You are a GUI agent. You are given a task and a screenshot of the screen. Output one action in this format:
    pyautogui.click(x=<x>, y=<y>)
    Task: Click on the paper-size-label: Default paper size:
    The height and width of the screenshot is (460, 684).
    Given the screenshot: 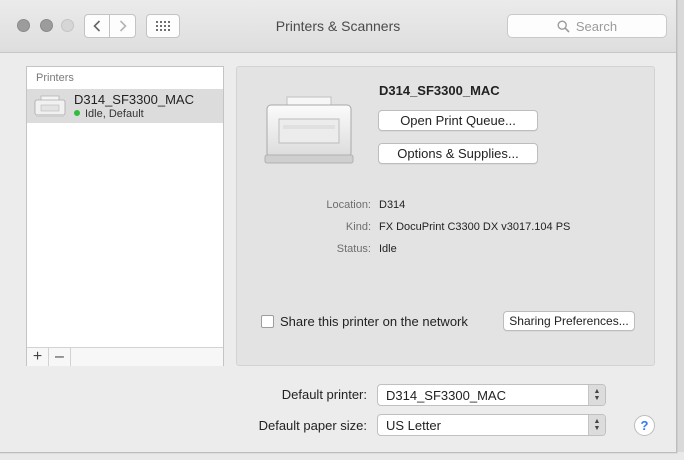 What is the action you would take?
    pyautogui.click(x=312, y=425)
    